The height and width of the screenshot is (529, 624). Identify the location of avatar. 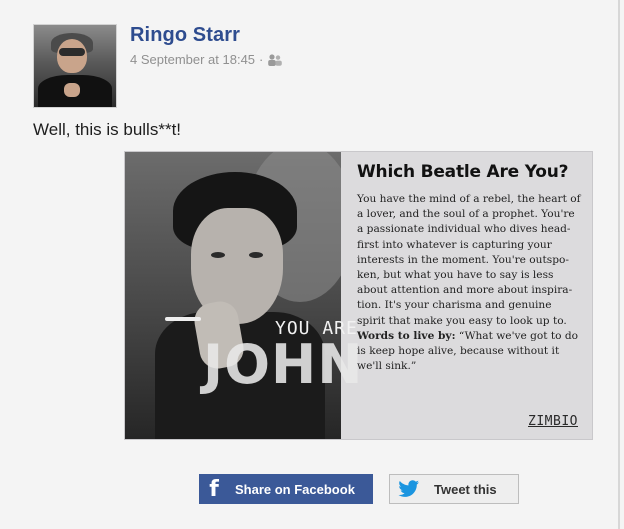
(75, 66).